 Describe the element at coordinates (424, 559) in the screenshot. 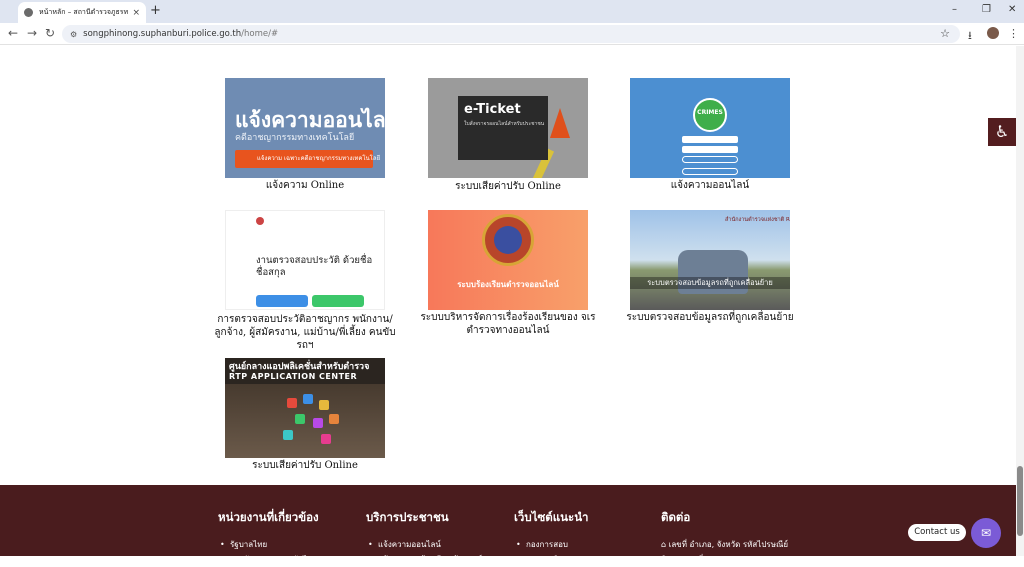

I see `footer-link: แจ้งเบาะแส ร้องเรียน ร้องทุกข์` at that location.